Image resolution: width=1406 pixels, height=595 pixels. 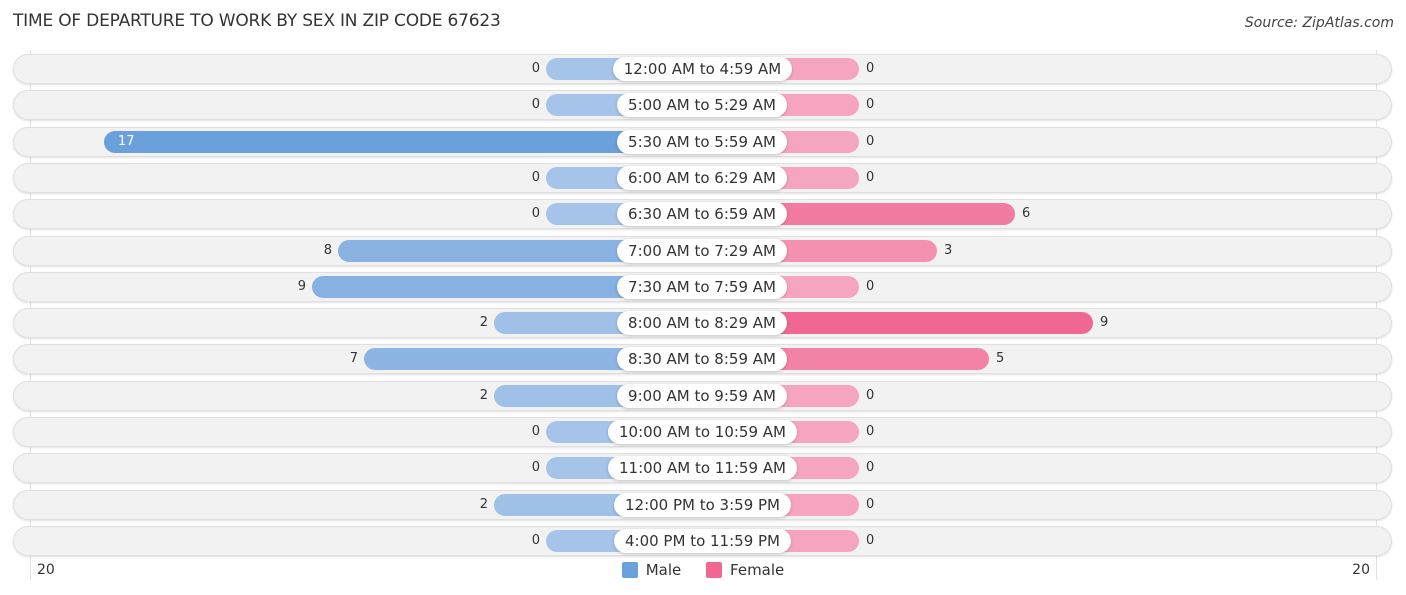 I want to click on bar-male, so click(x=403, y=142).